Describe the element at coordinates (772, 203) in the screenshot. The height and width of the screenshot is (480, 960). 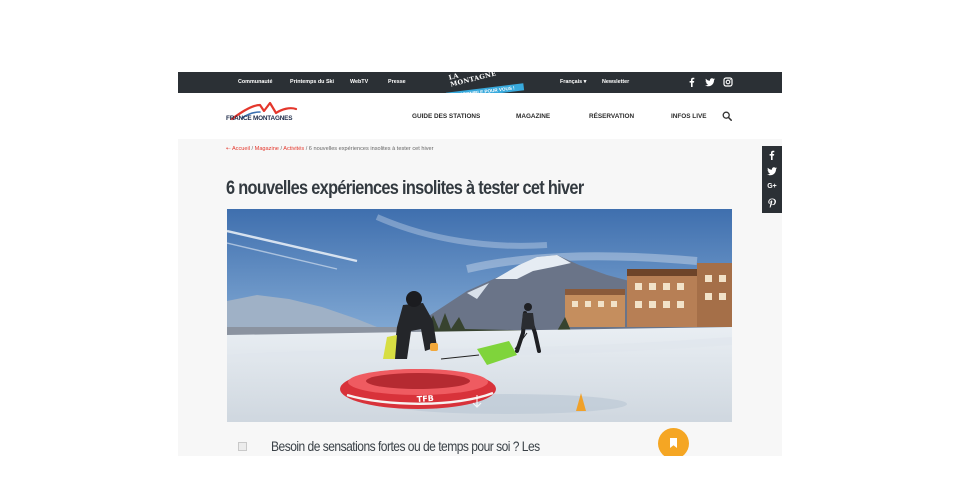
I see `pinterest-icon` at that location.